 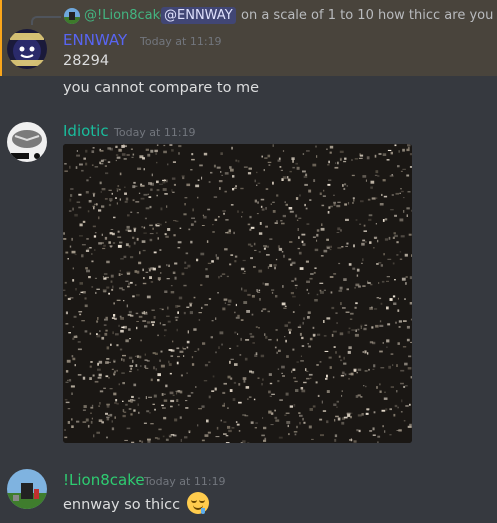 What do you see at coordinates (86, 131) in the screenshot?
I see `author-name-idiotic: Idiotic` at bounding box center [86, 131].